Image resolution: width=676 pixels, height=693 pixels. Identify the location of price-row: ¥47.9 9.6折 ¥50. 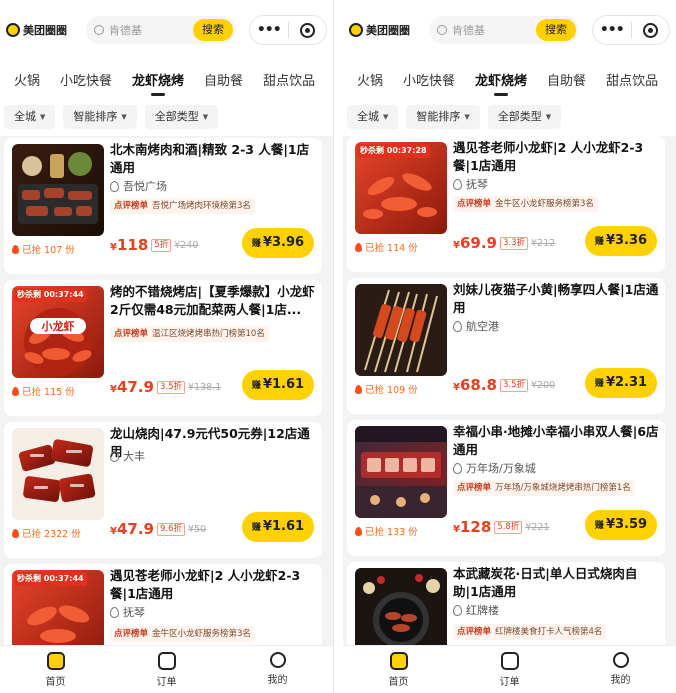
(158, 529).